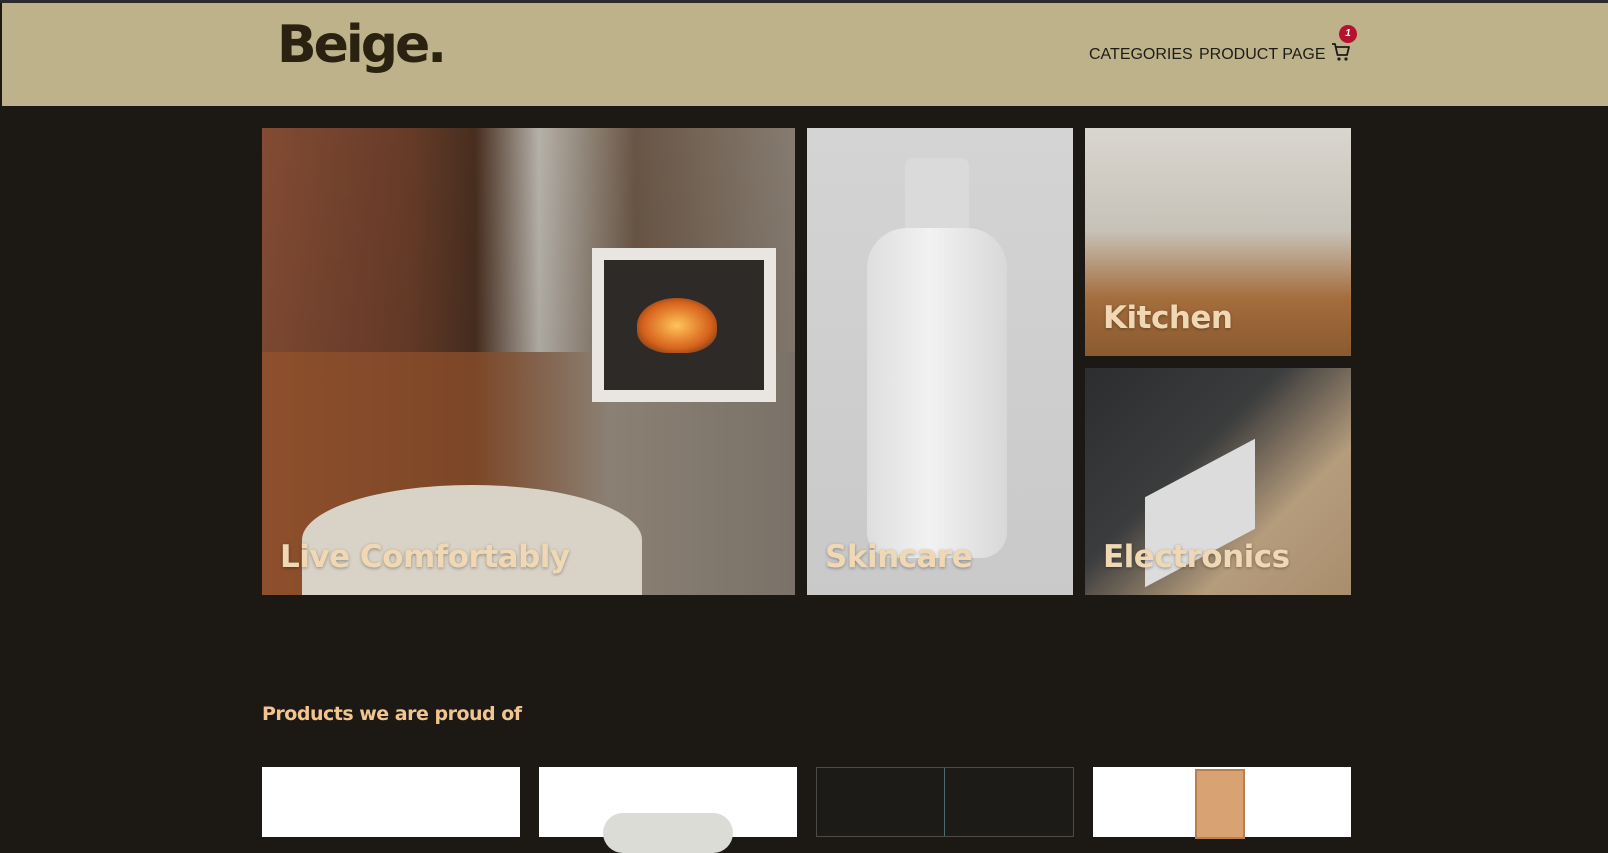  What do you see at coordinates (805, 54) in the screenshot?
I see `site-header: Beige. CATEGORIES PRODUCT PAGE` at bounding box center [805, 54].